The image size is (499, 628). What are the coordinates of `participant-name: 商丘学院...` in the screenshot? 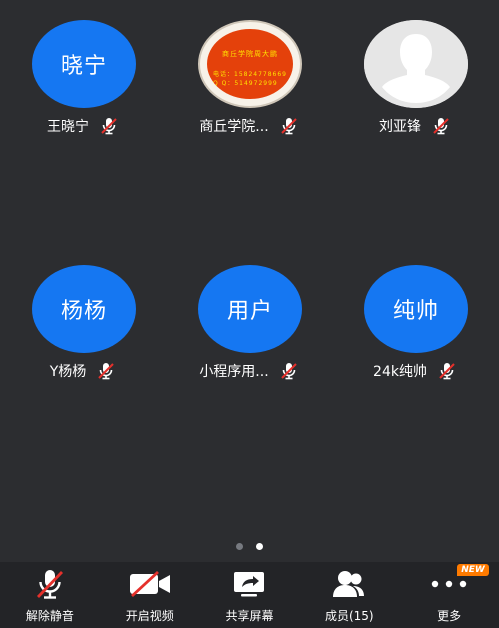 It's located at (234, 127).